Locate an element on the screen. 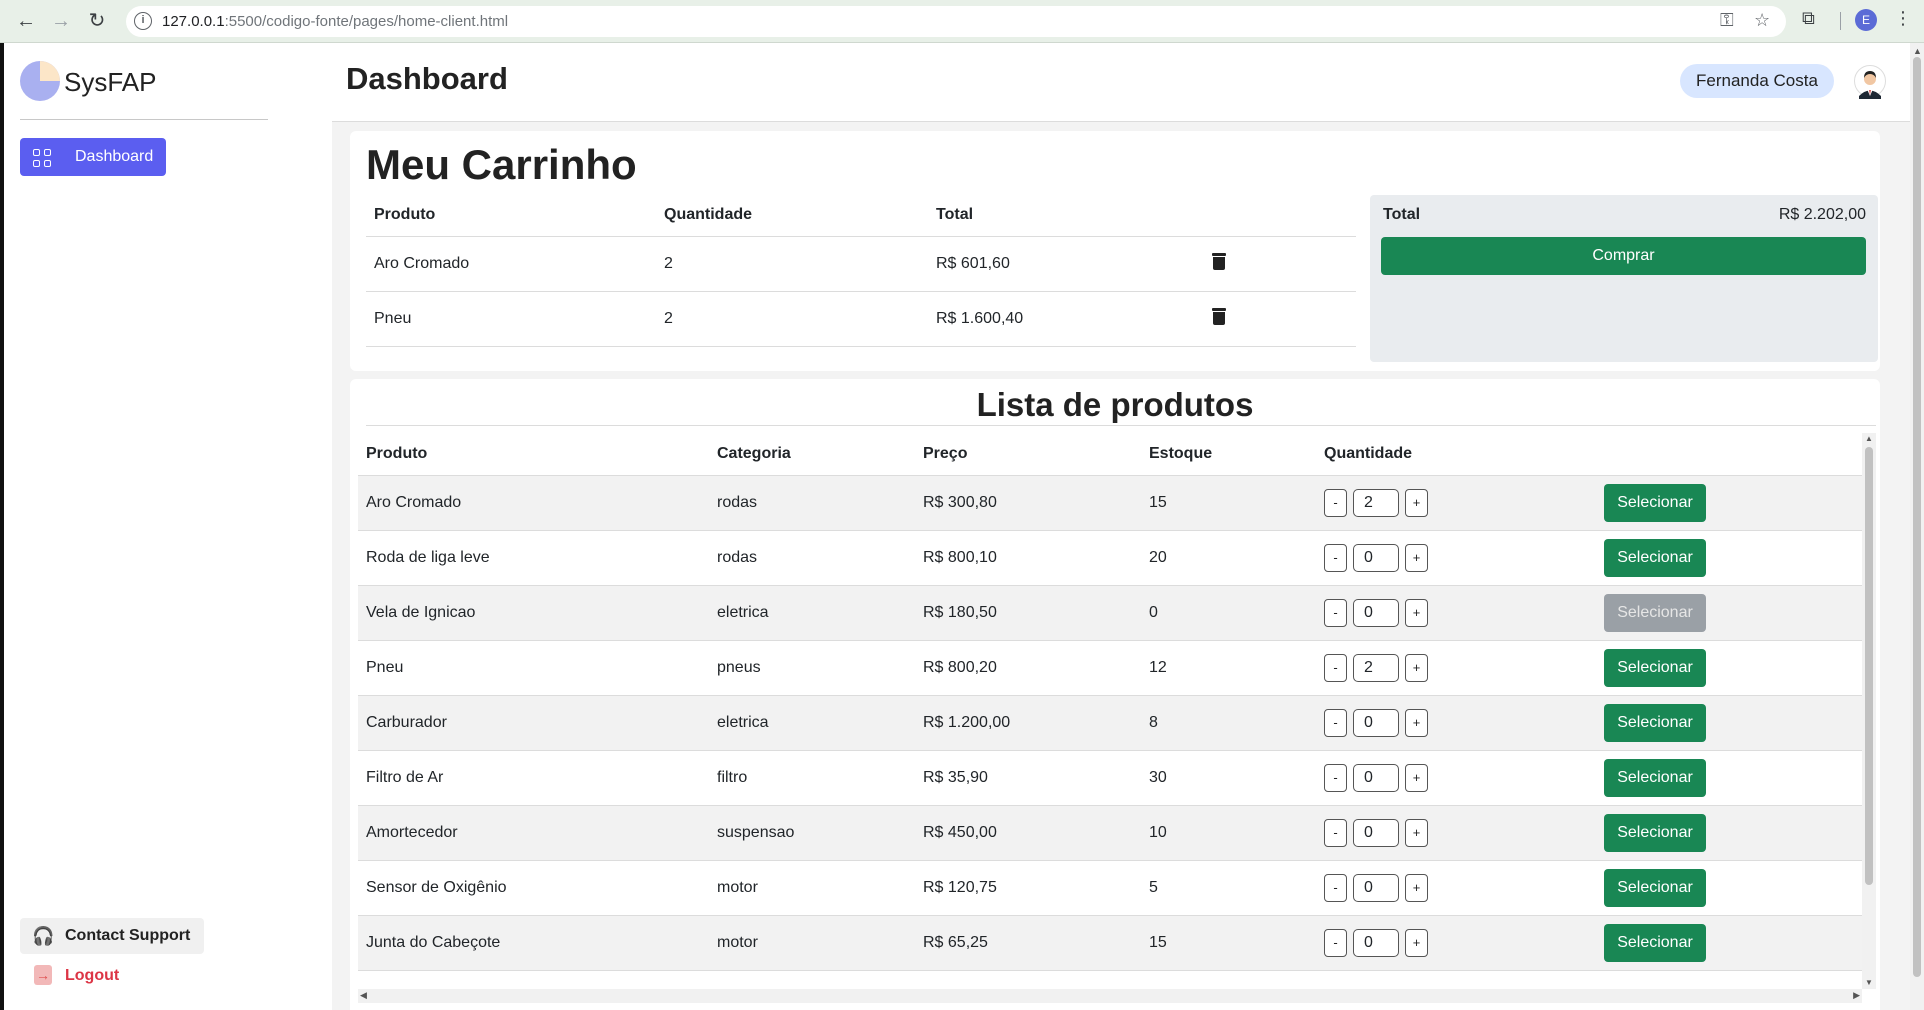  product-stock: 12 is located at coordinates (1228, 668).